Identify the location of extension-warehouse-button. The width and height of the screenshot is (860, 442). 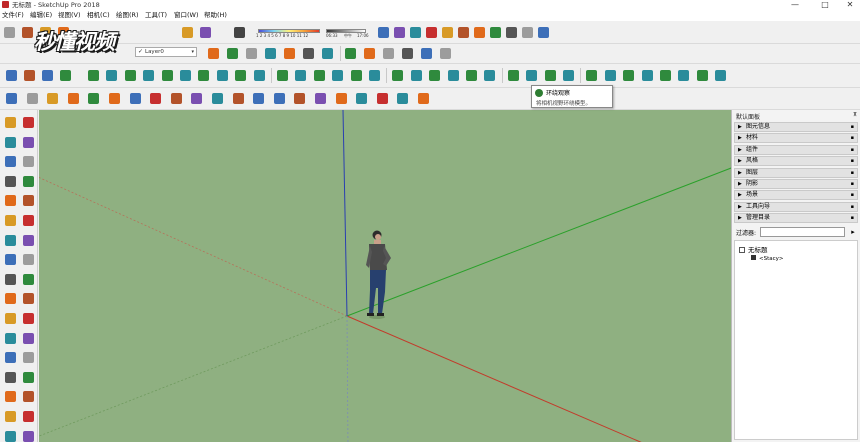
(495, 32).